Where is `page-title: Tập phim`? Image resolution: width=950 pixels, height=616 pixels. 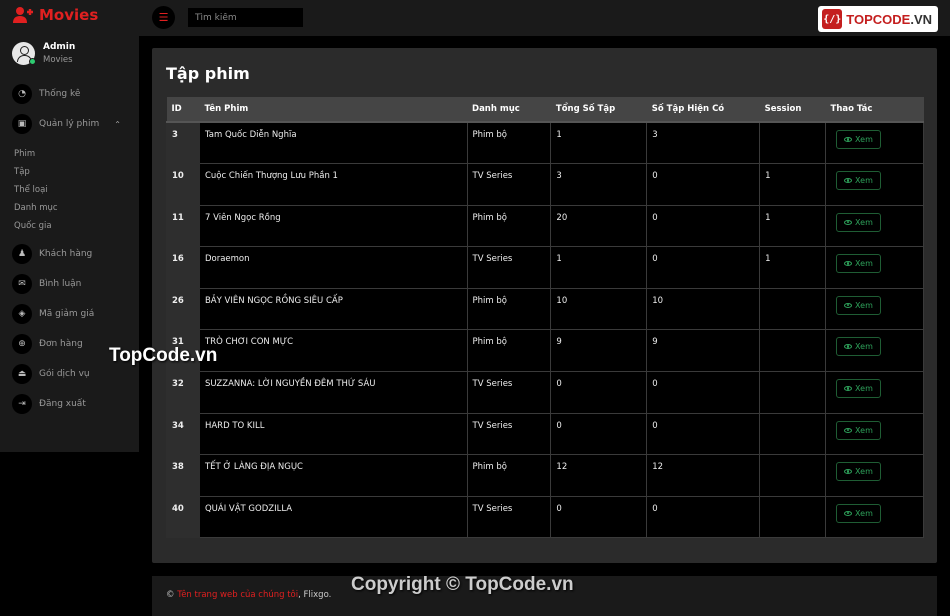 page-title: Tập phim is located at coordinates (208, 73).